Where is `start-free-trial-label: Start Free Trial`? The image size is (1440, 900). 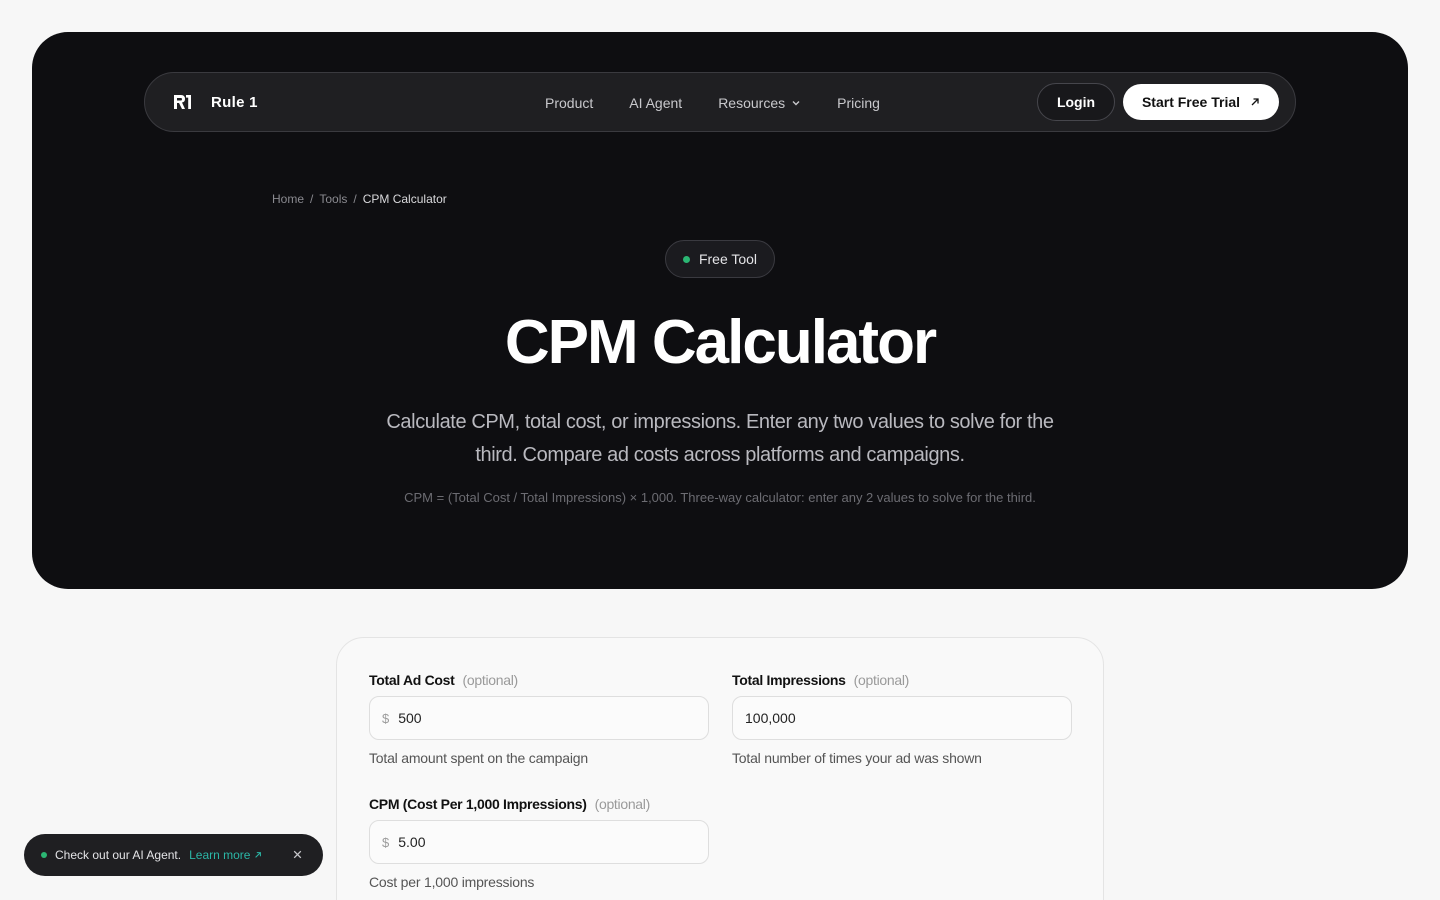
start-free-trial-label: Start Free Trial is located at coordinates (1191, 102).